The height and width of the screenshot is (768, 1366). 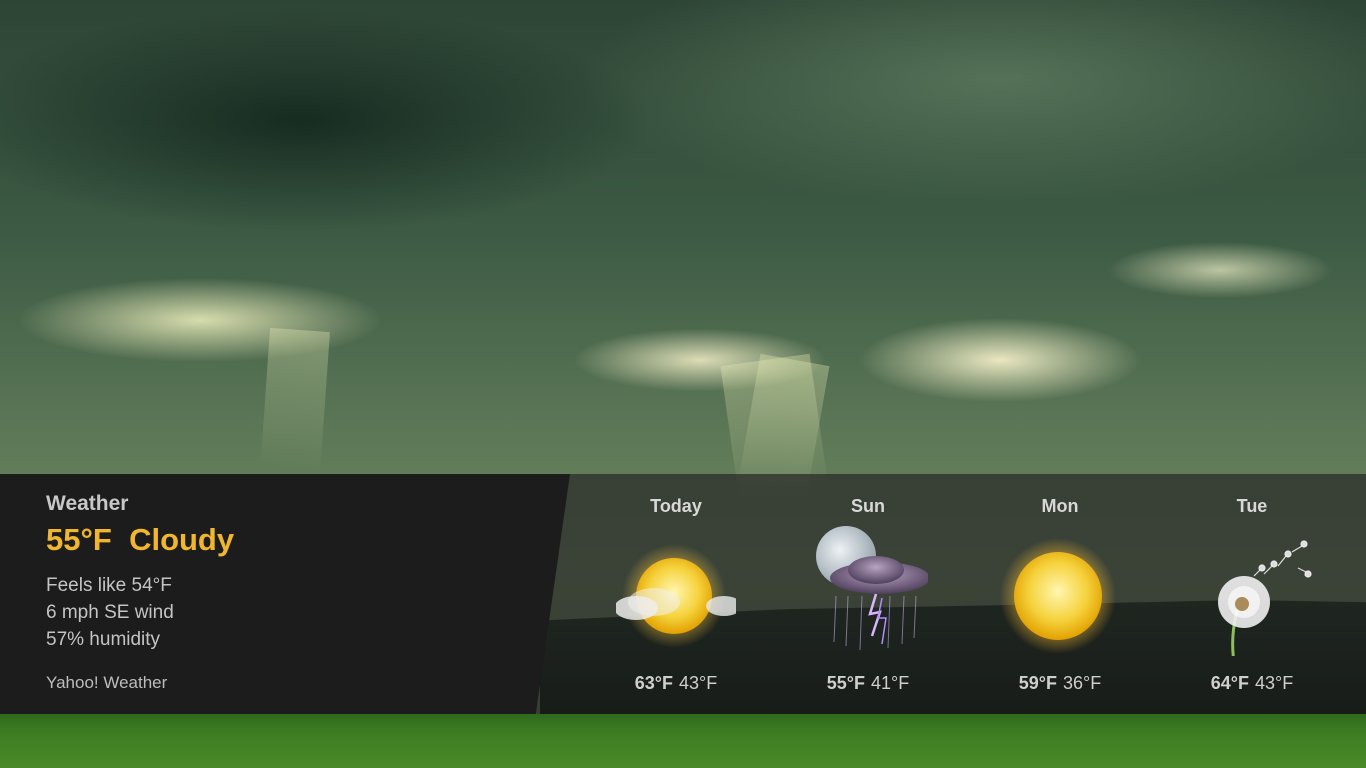 What do you see at coordinates (1265, 598) in the screenshot?
I see `dandelion-windy-icon` at bounding box center [1265, 598].